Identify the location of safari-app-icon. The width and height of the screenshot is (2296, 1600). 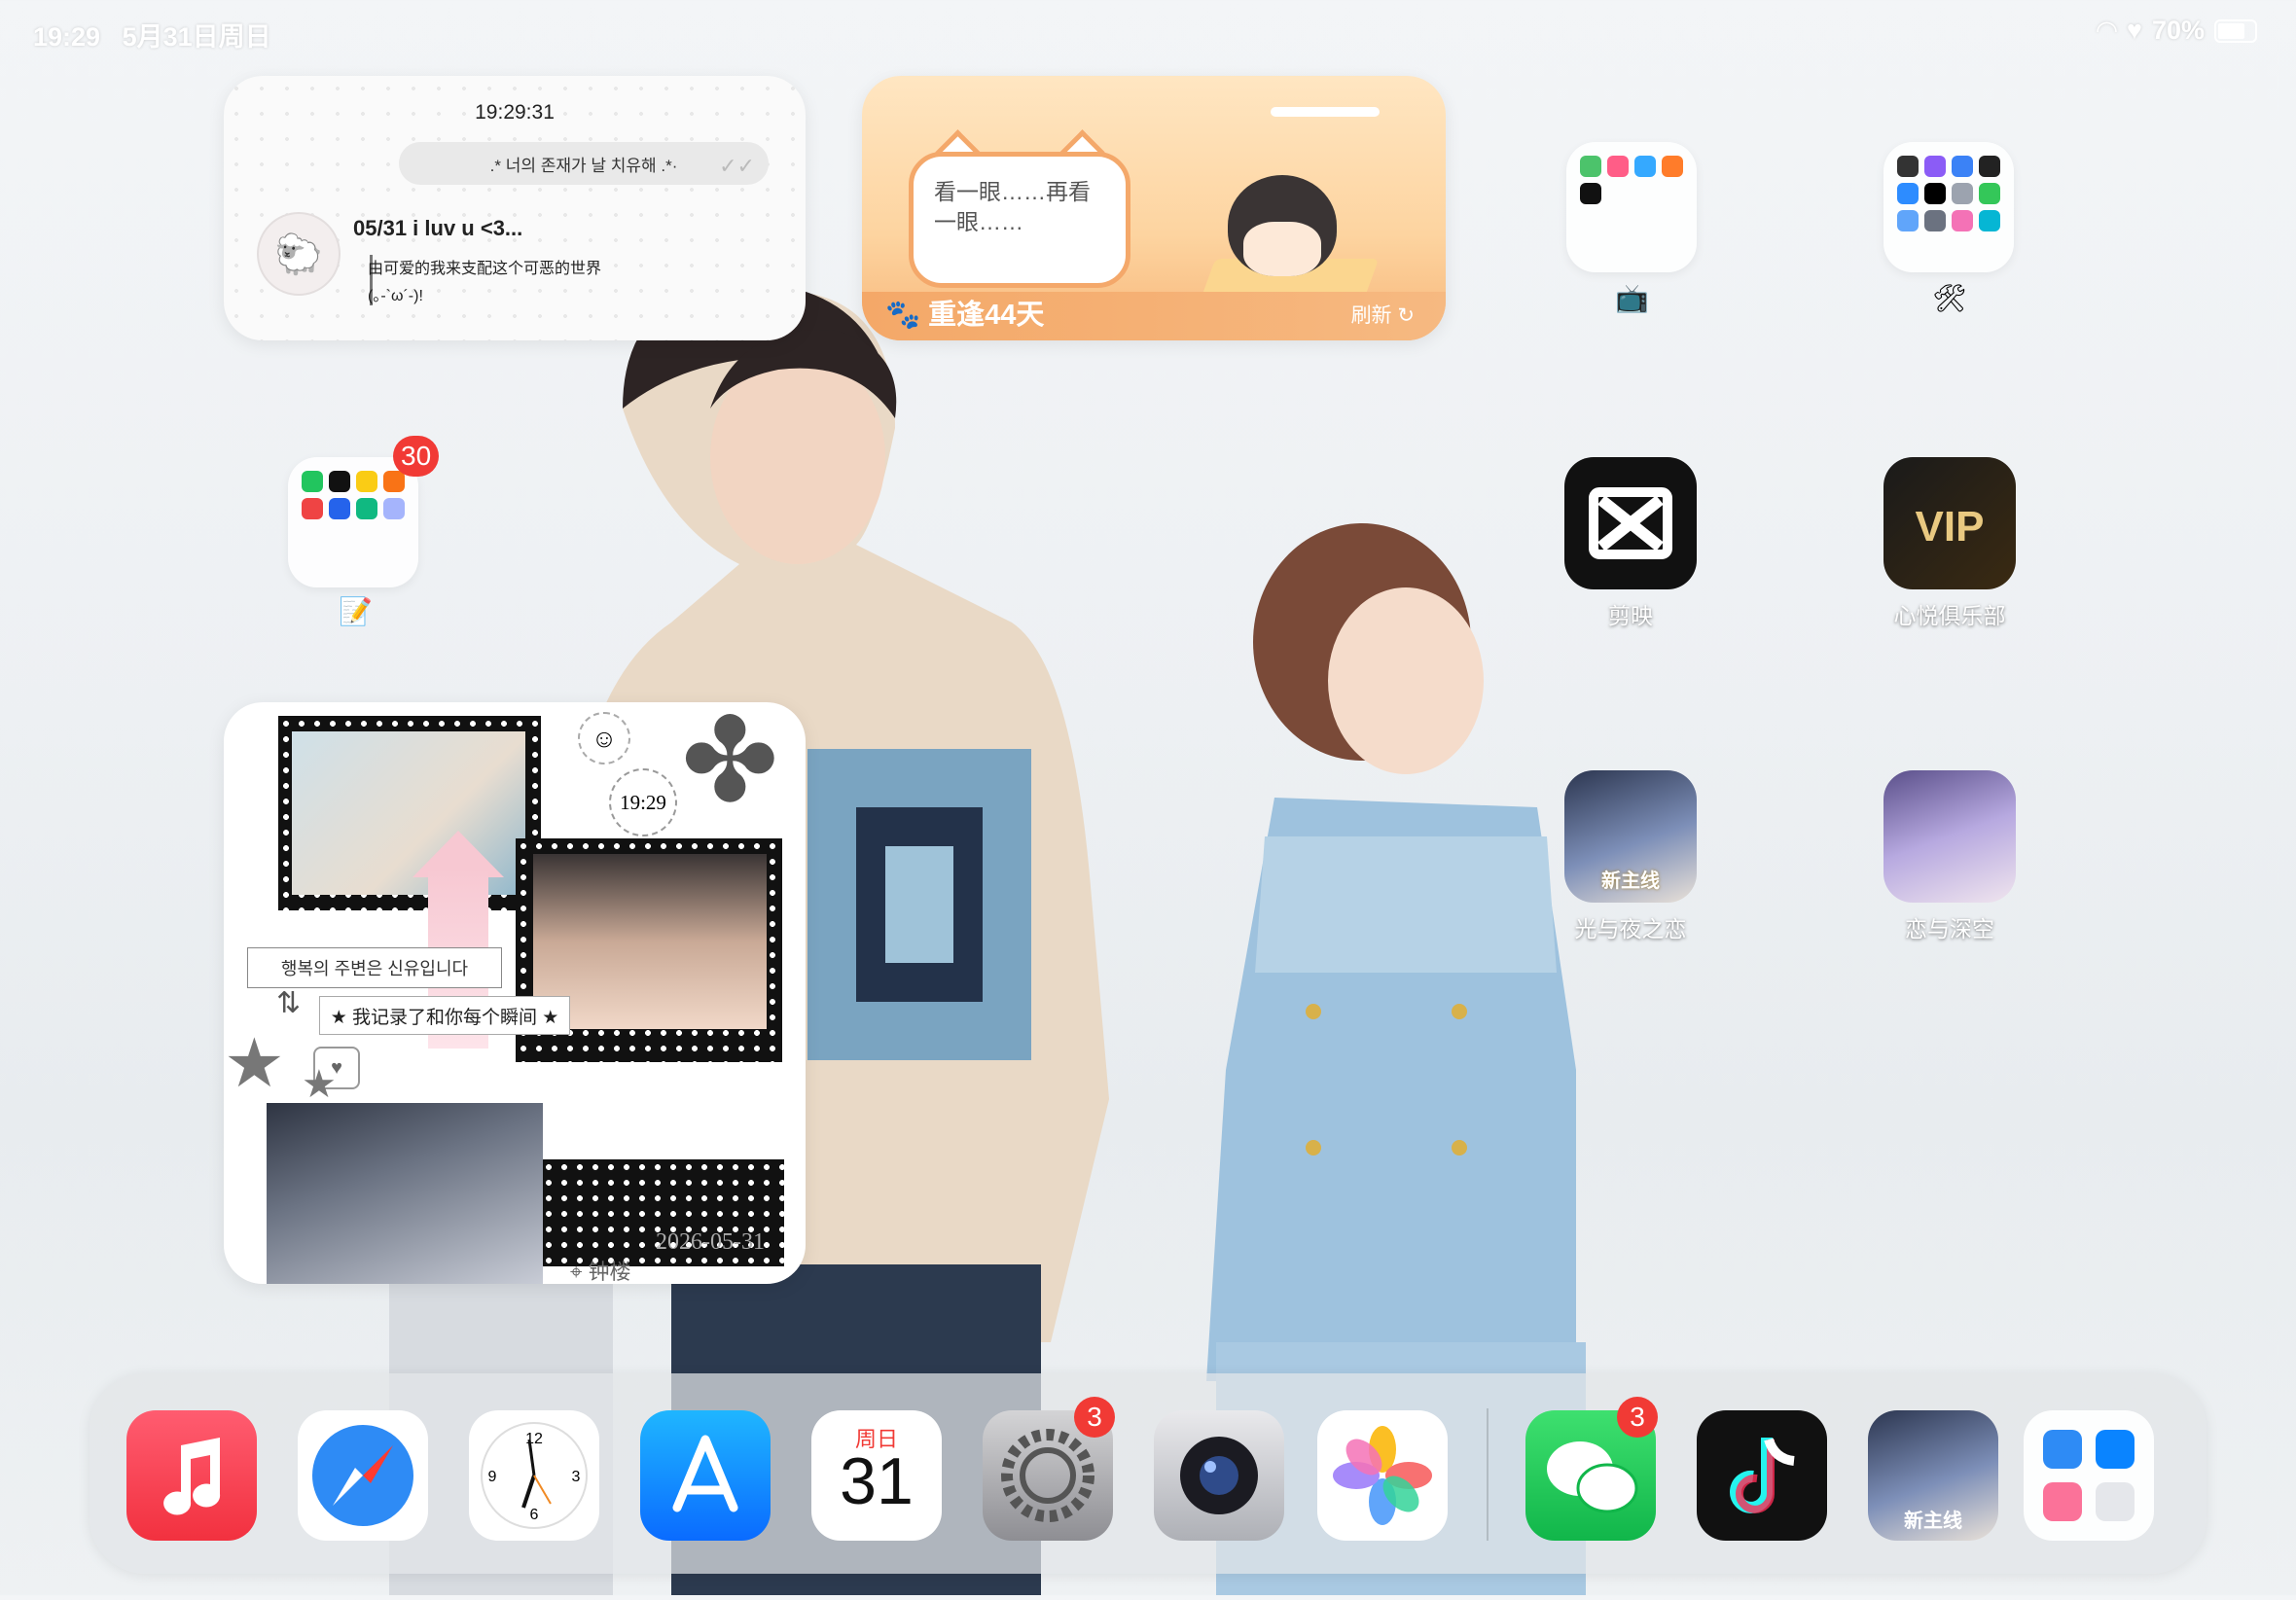
(363, 1475).